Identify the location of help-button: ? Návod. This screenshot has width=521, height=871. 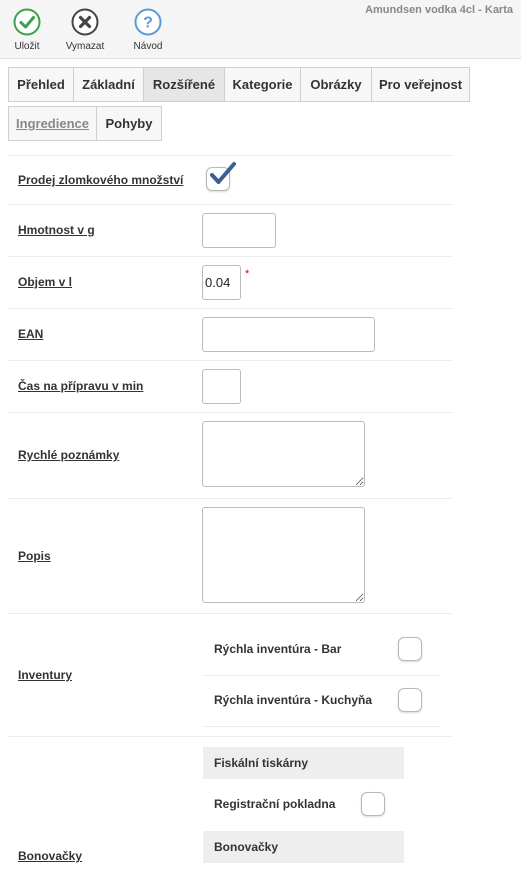
(148, 30).